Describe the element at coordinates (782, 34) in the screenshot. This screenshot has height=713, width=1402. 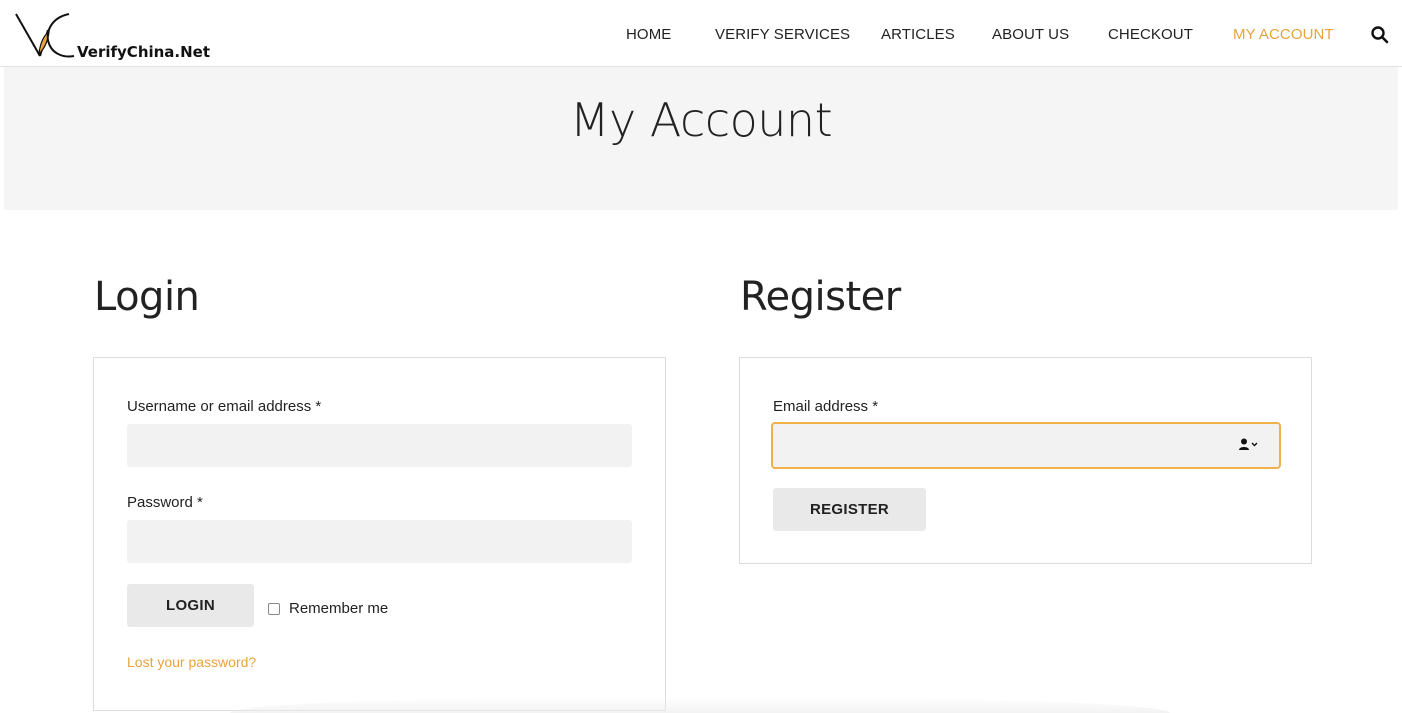
I see `nav-verify-services: VERIFY SERVICES` at that location.